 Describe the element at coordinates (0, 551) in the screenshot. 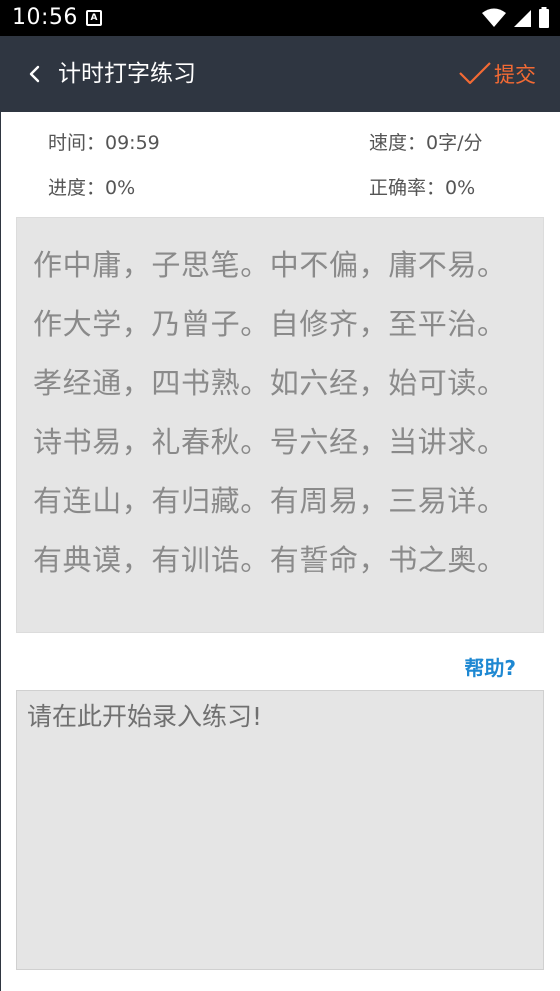

I see `left-edge-divider` at that location.